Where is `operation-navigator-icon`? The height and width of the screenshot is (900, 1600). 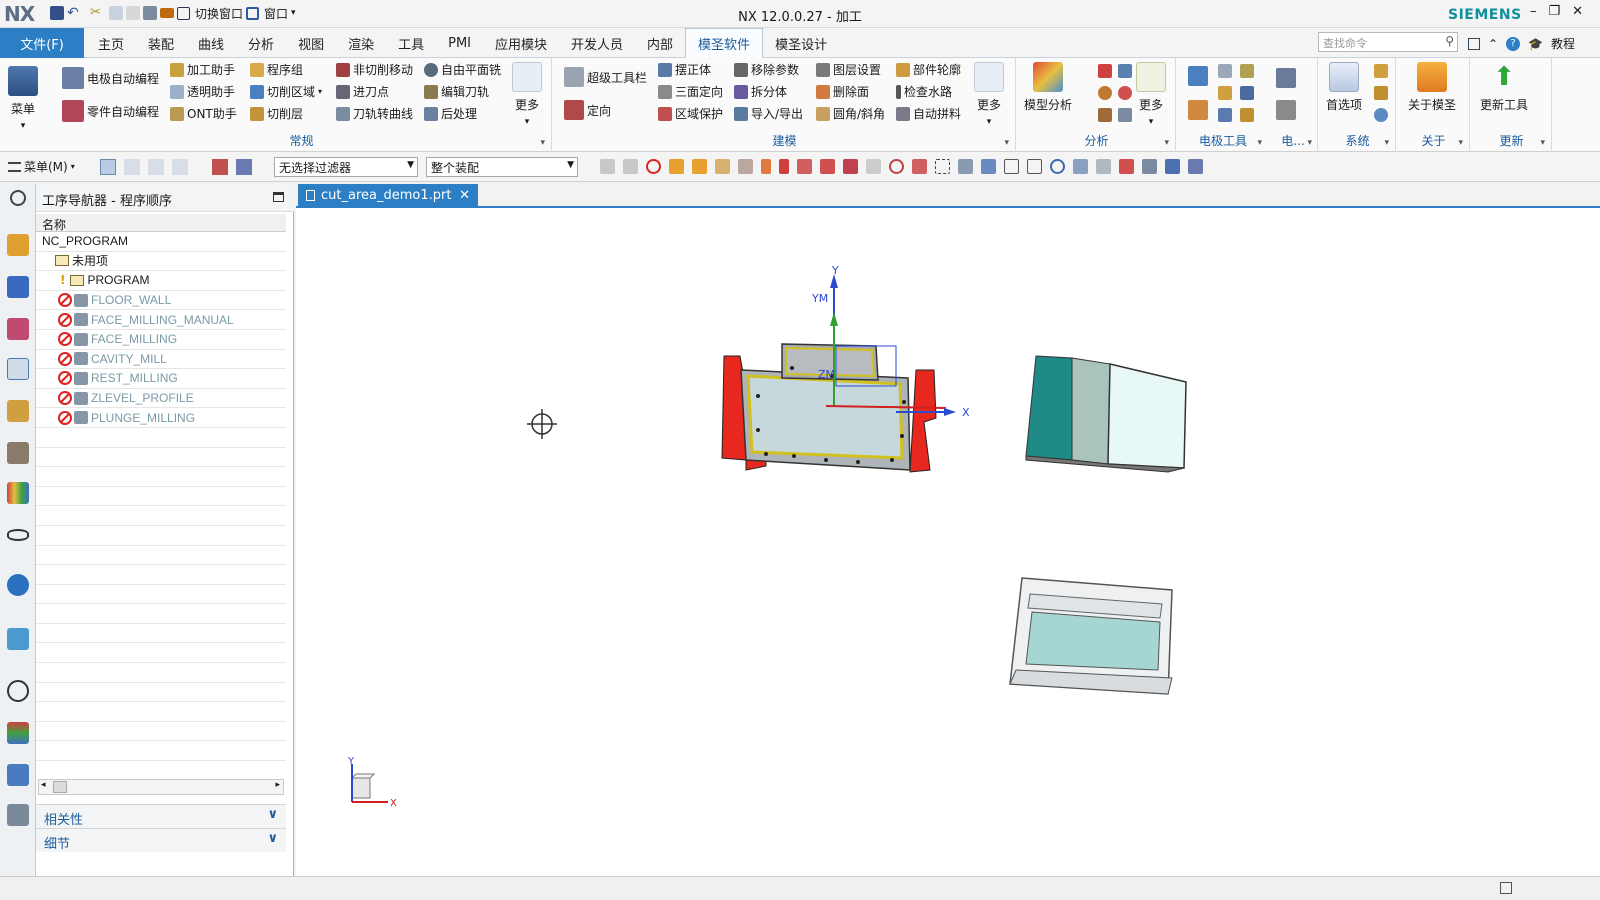
operation-navigator-icon is located at coordinates (18, 369).